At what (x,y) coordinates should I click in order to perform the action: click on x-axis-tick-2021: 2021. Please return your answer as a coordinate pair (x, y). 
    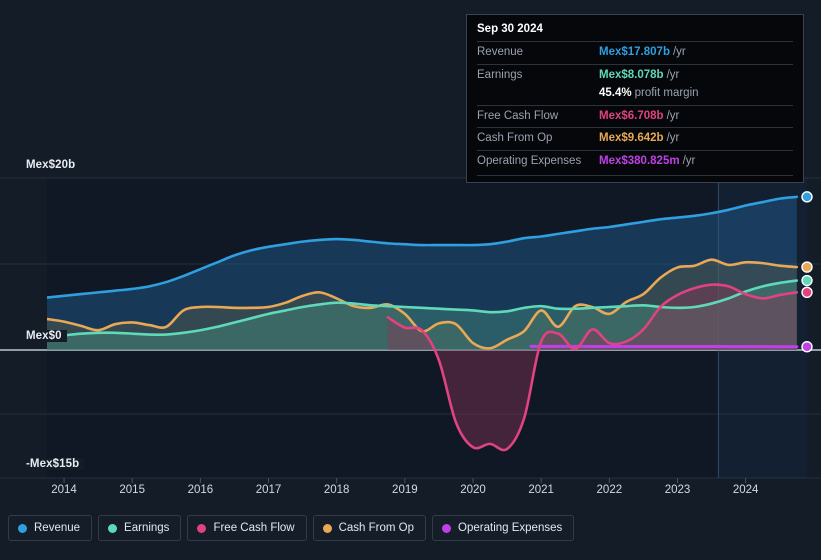
    Looking at the image, I should click on (541, 490).